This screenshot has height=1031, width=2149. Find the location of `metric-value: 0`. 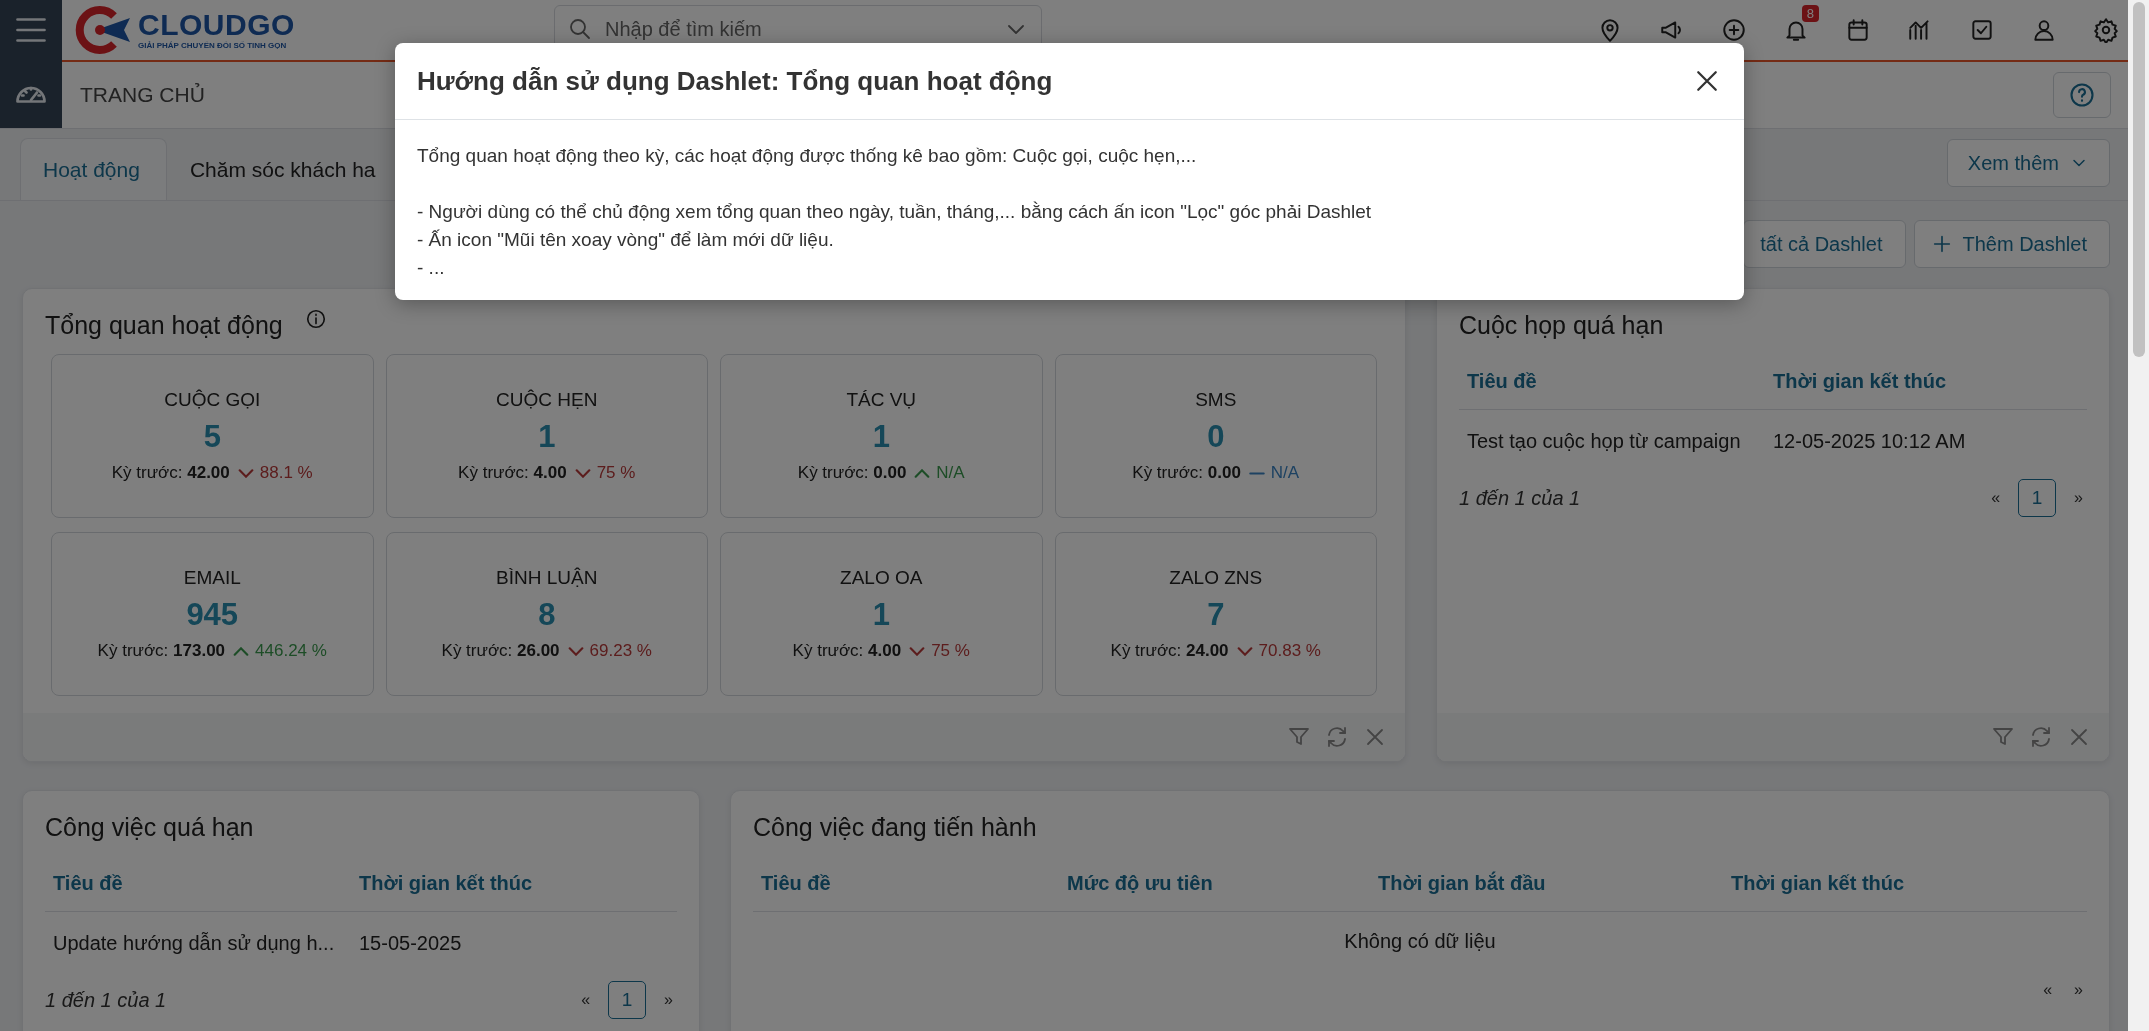

metric-value: 0 is located at coordinates (1216, 437).